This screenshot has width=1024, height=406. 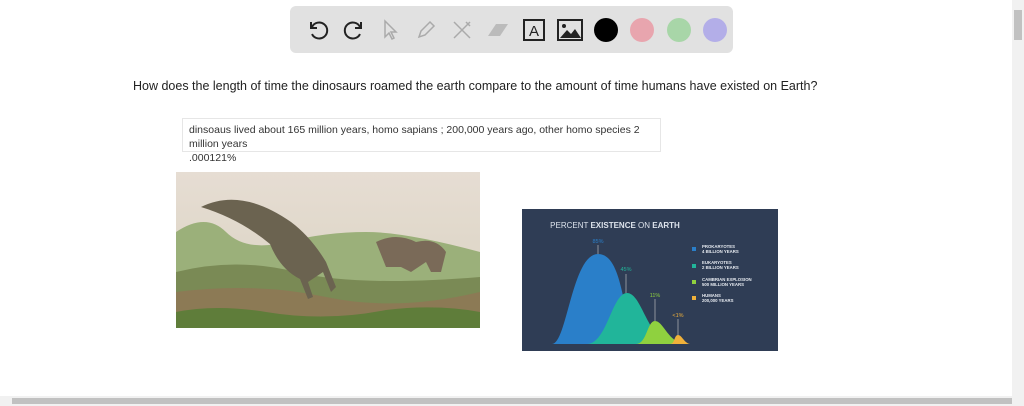 I want to click on peak-label: 85%, so click(x=597, y=242).